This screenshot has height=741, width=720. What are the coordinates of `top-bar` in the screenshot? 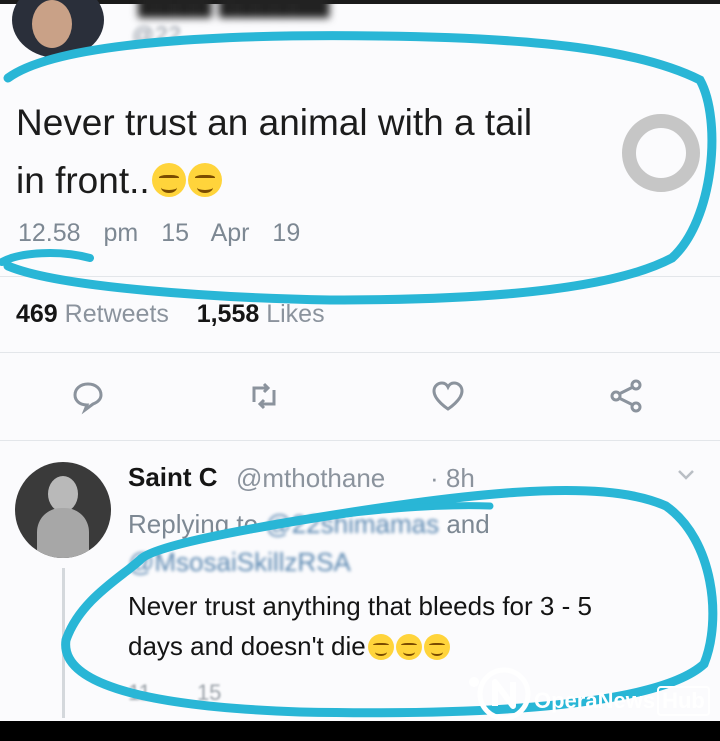 It's located at (360, 2).